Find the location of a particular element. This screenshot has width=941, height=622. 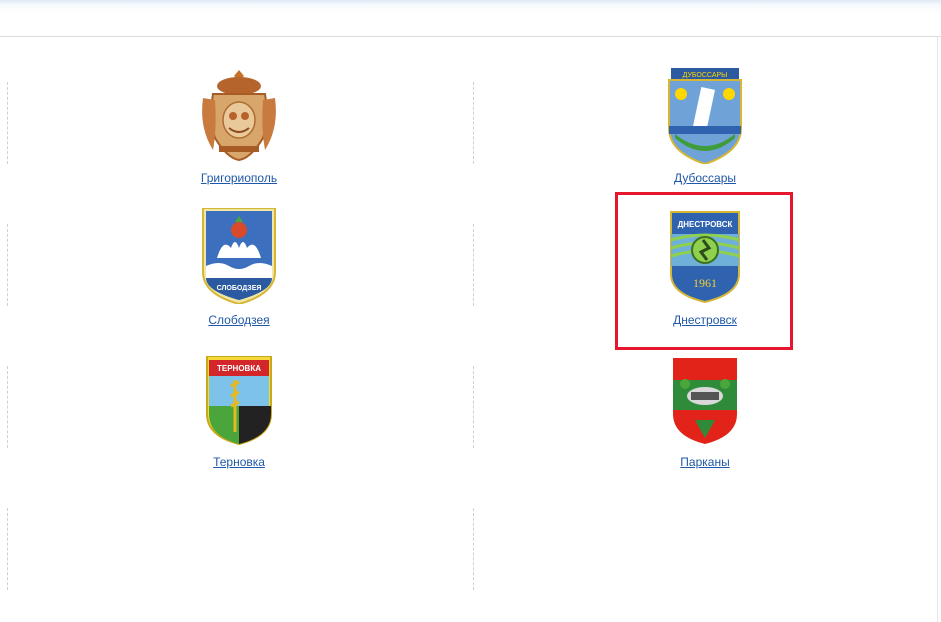

slobodzeya-crest-icon: СЛОБОДЗЕЯ is located at coordinates (239, 258).